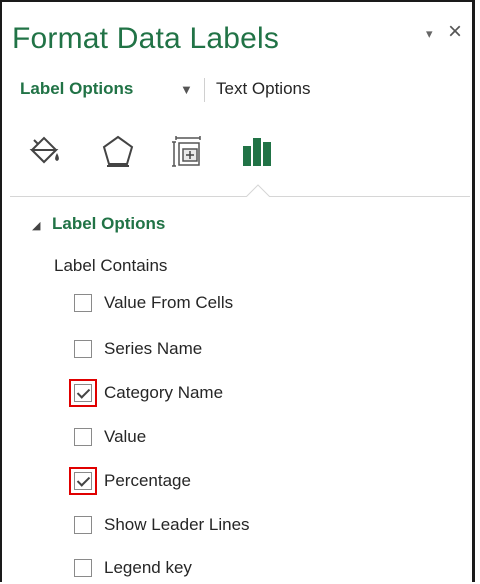  Describe the element at coordinates (186, 89) in the screenshot. I see `chevron-down-icon: ▼` at that location.